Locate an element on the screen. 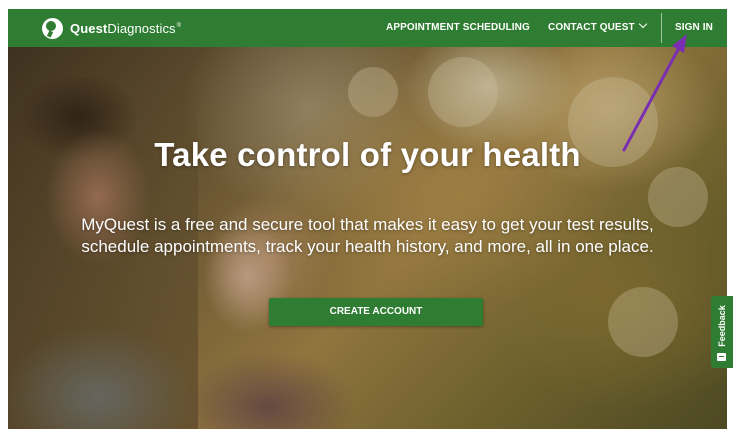 The image size is (738, 429). quest-logo-link: QuestDiagnostics® is located at coordinates (111, 28).